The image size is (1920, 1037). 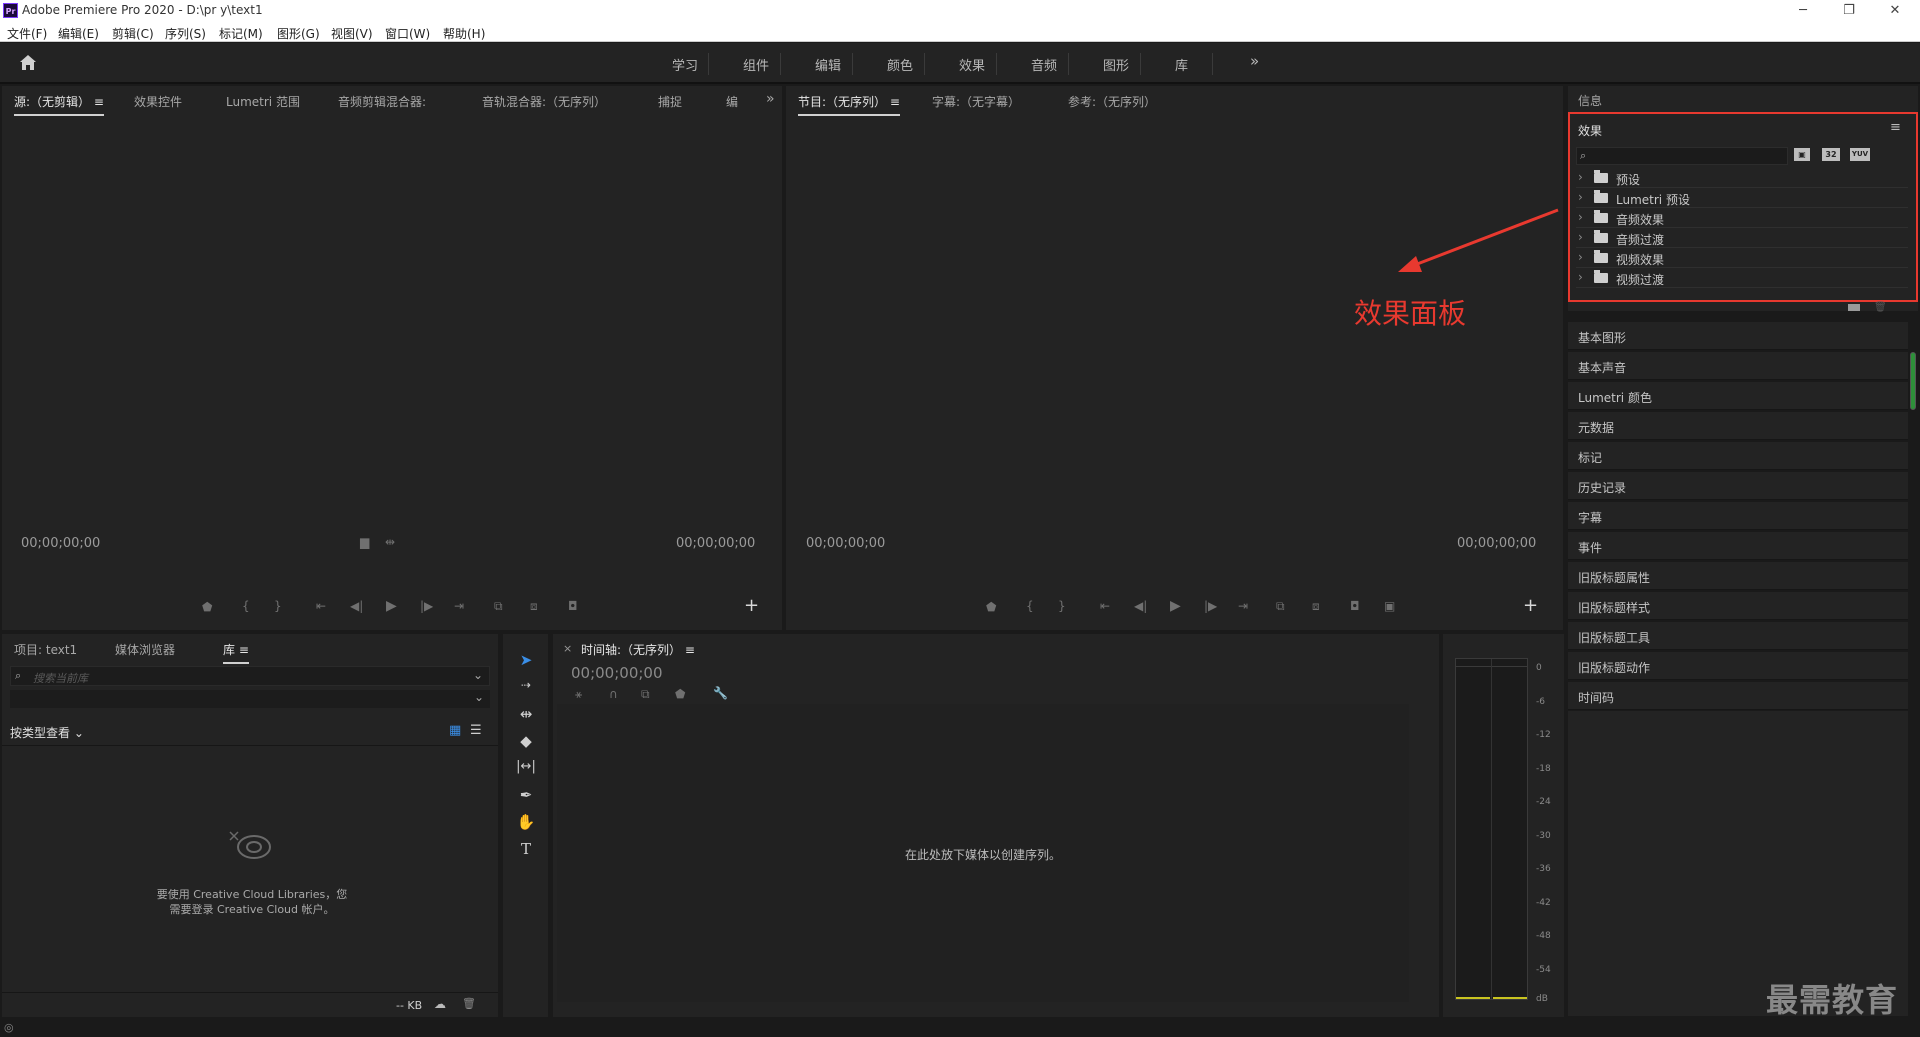 I want to click on menu-view: 视图(V), so click(x=352, y=33).